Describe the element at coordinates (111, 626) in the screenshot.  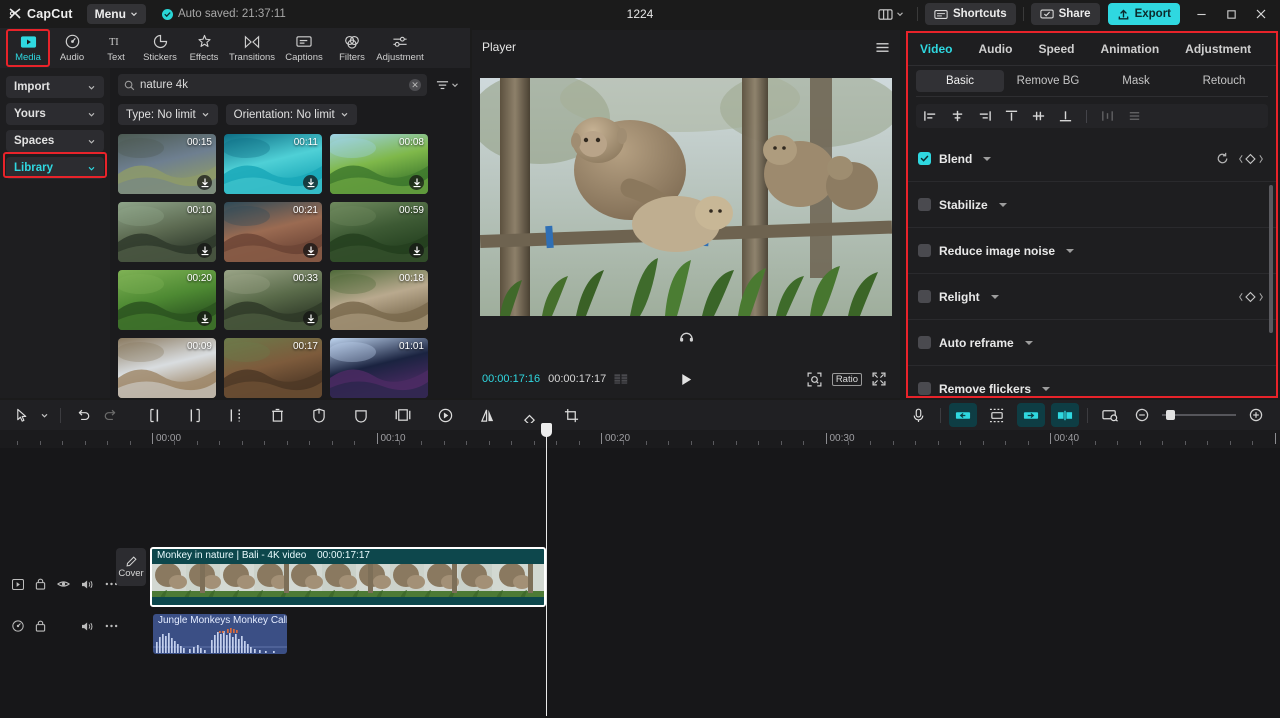
I see `more-icon` at that location.